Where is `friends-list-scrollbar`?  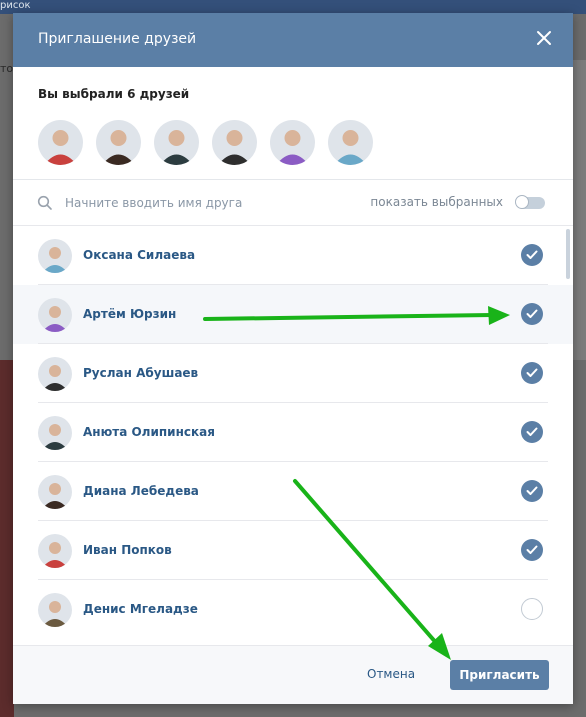 friends-list-scrollbar is located at coordinates (568, 254).